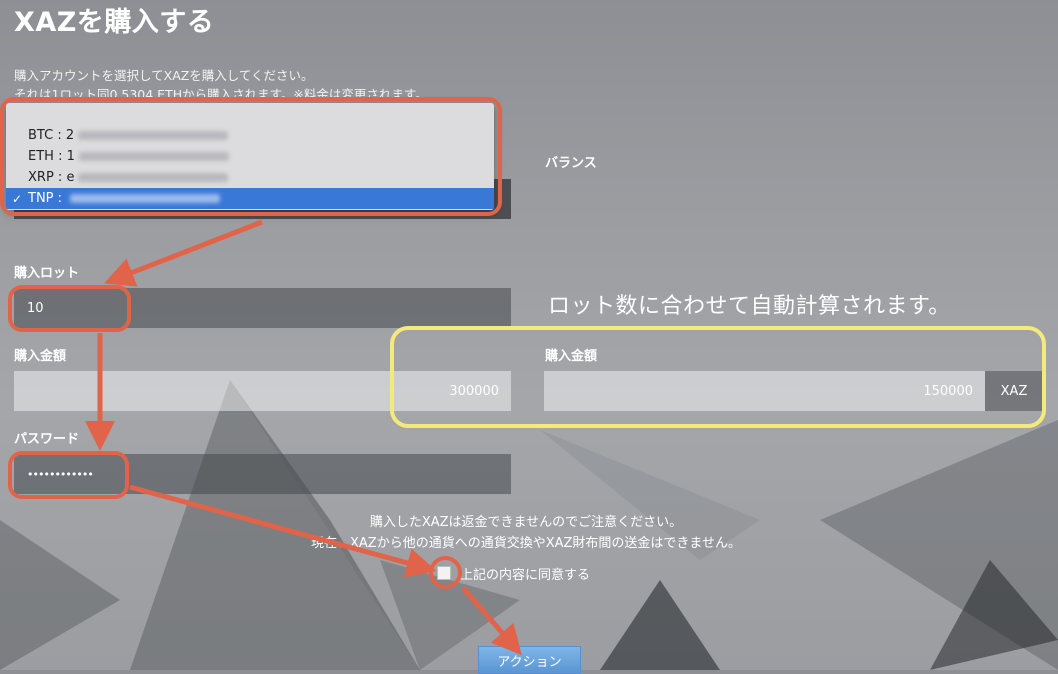 The image size is (1058, 674). I want to click on annotation-dropdown-highlight, so click(251, 156).